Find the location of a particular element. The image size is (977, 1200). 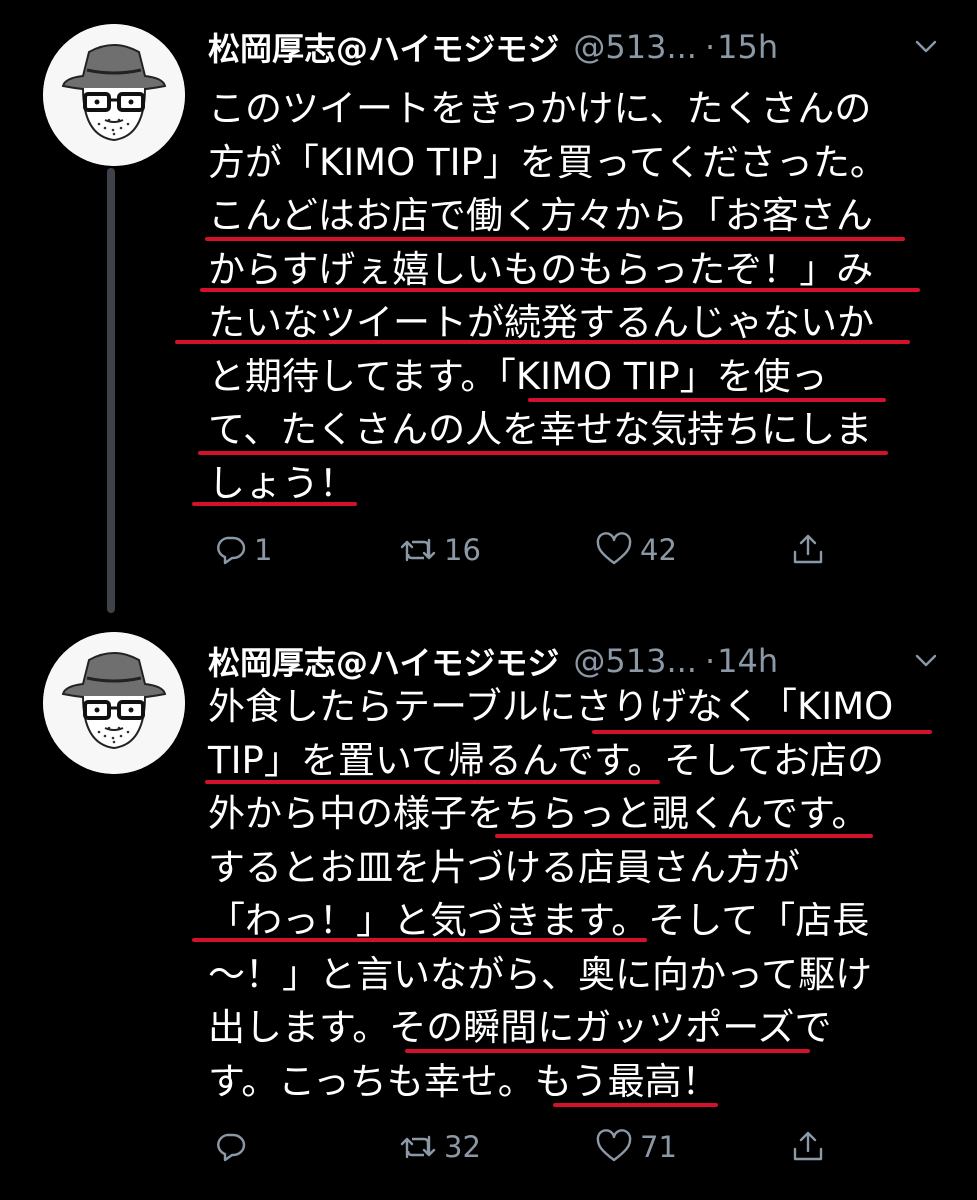

retweet-count: 32 is located at coordinates (462, 1147).